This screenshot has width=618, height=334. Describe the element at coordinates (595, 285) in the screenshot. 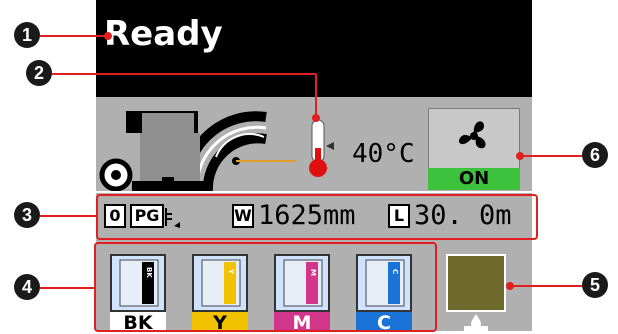

I see `callout-5: 5` at that location.